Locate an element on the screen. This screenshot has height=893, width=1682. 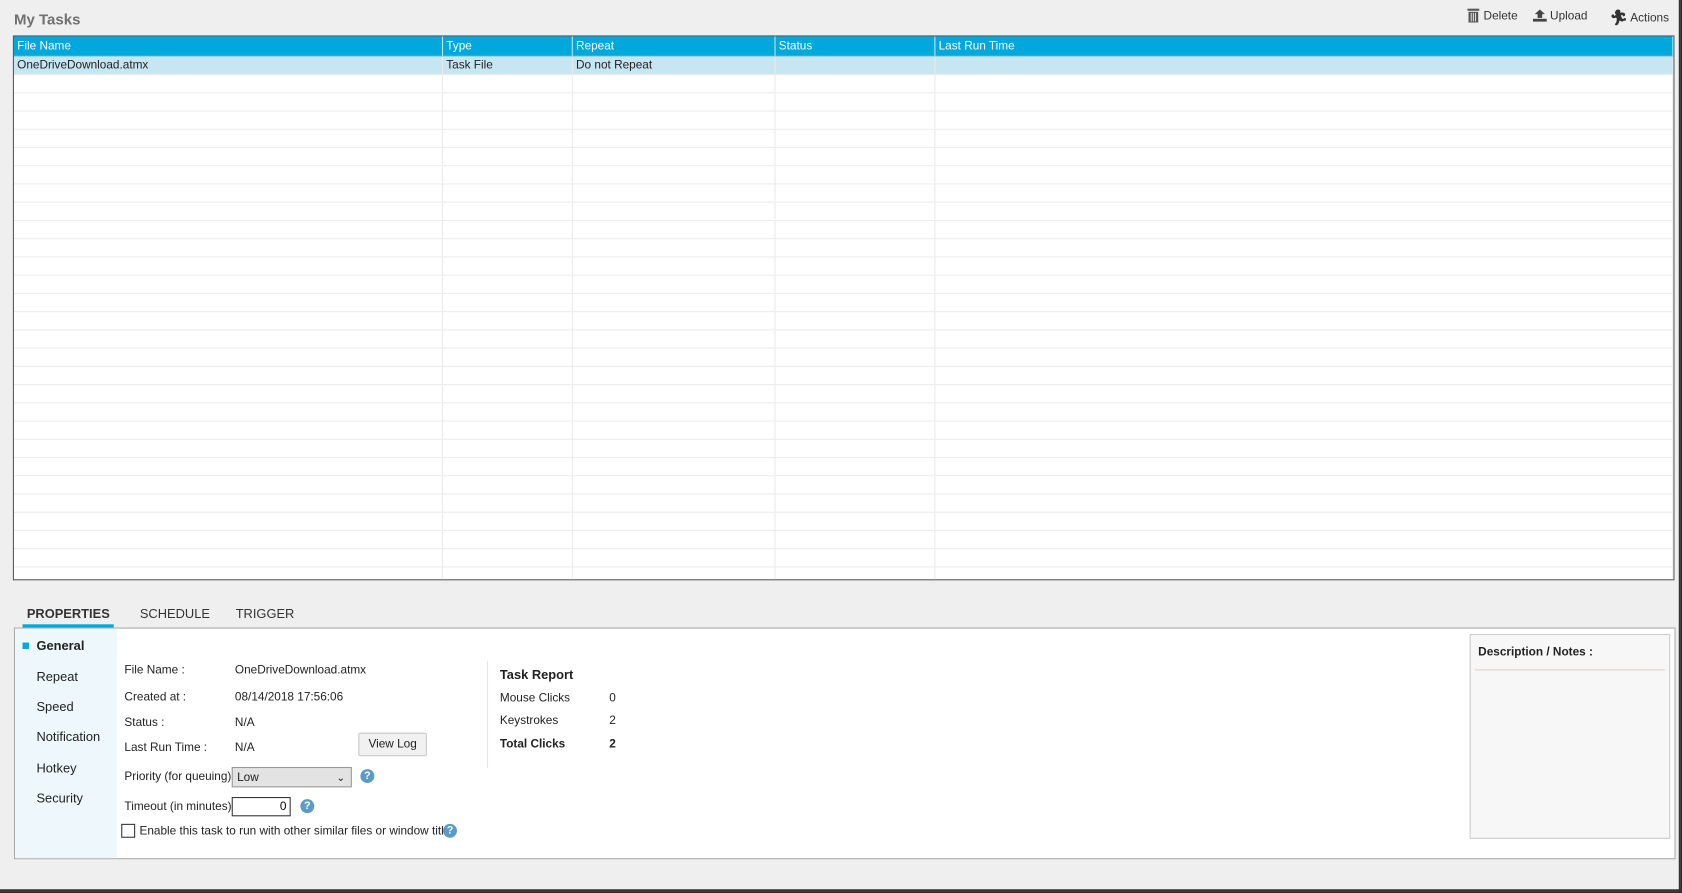
delete-button: Delete is located at coordinates (1492, 15).